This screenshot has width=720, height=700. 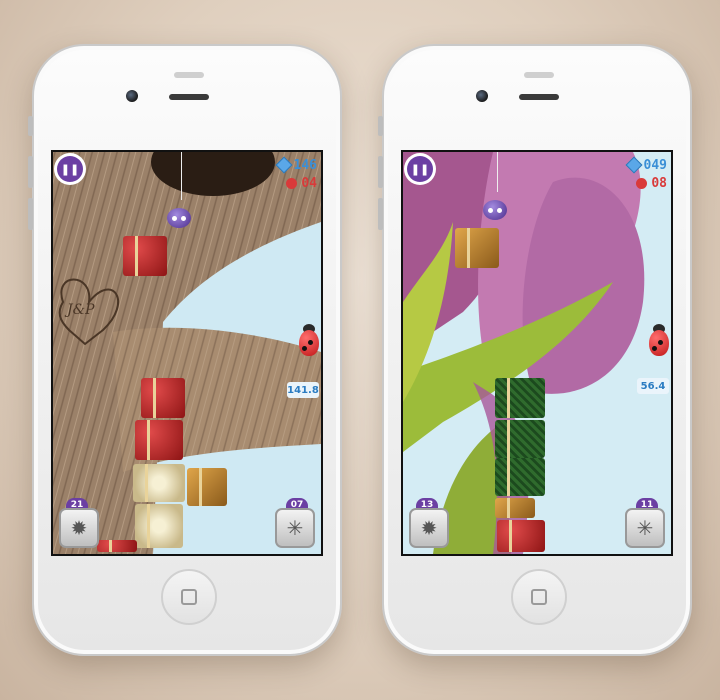 What do you see at coordinates (309, 183) in the screenshot?
I see `lives-count: 04` at bounding box center [309, 183].